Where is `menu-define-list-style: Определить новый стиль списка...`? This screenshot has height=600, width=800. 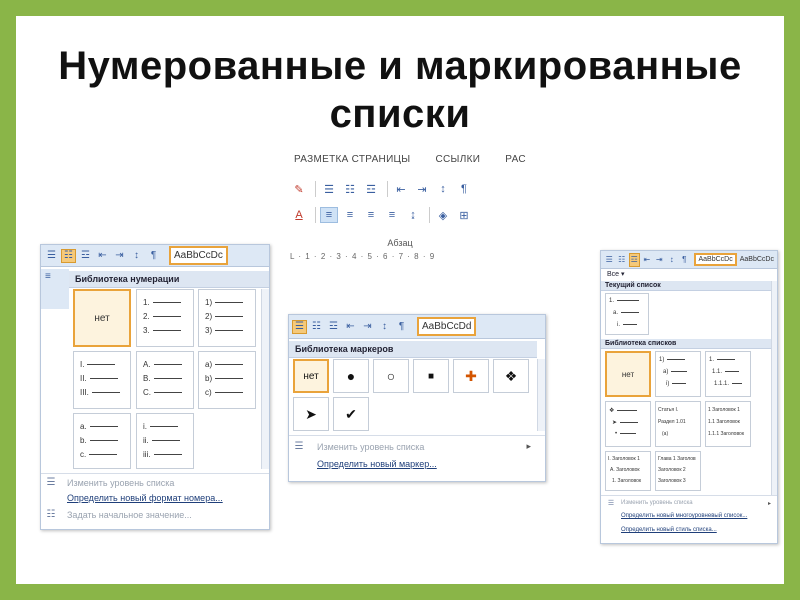 menu-define-list-style: Определить новый стиль списка... is located at coordinates (659, 530).